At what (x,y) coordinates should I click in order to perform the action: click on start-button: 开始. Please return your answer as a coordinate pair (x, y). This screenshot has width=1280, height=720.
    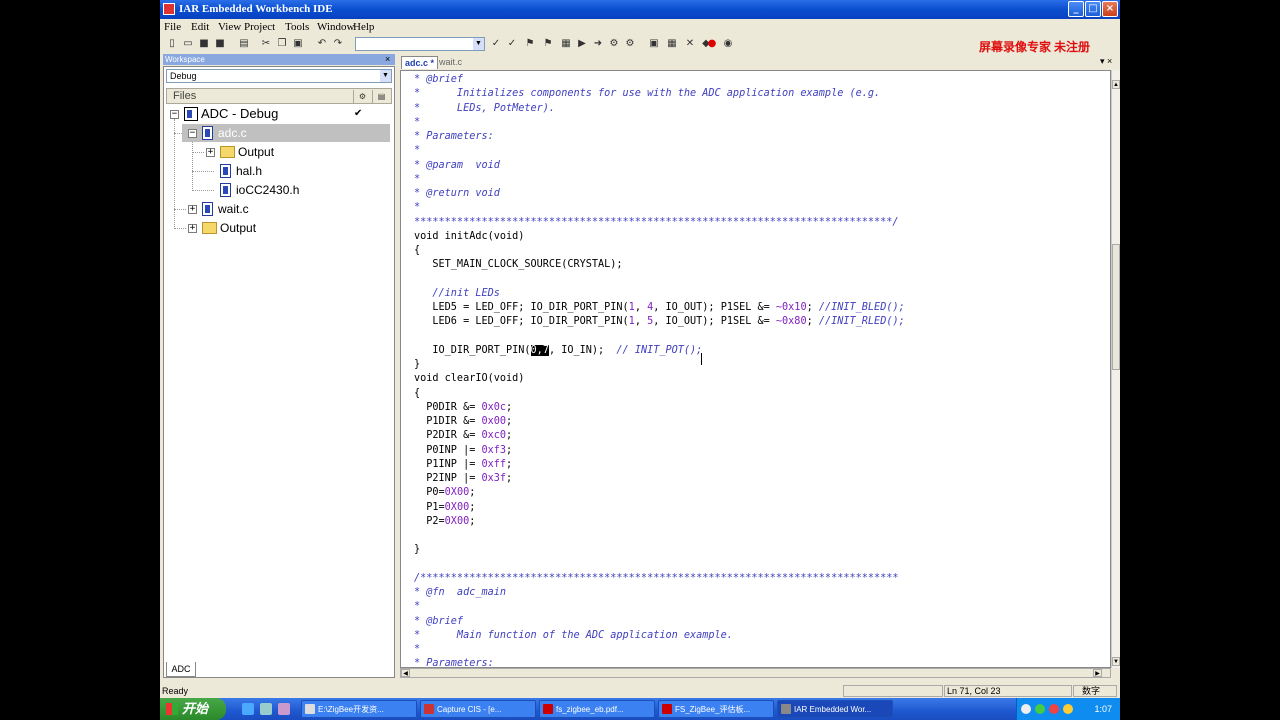
    Looking at the image, I should click on (193, 709).